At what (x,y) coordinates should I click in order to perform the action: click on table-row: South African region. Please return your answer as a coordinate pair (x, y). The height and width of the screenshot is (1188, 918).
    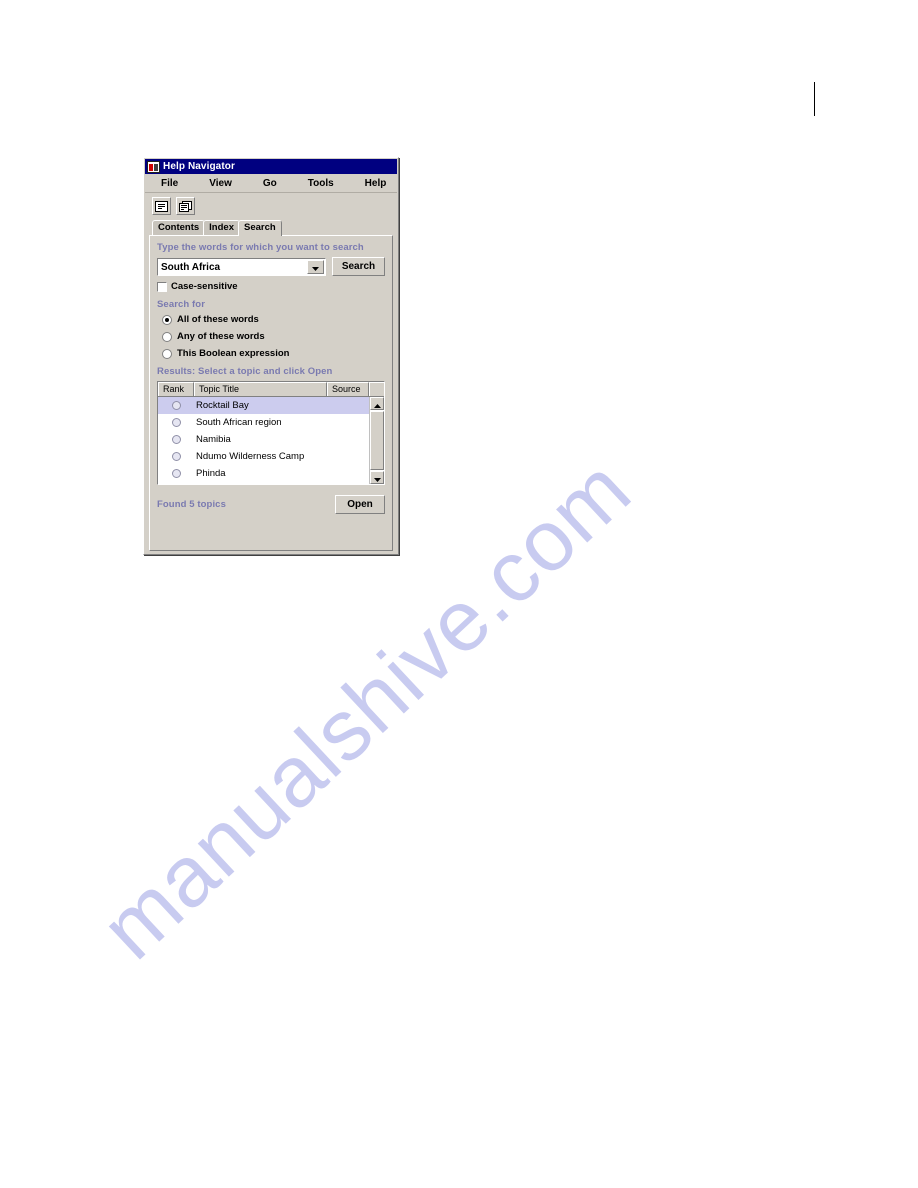
    Looking at the image, I should click on (263, 422).